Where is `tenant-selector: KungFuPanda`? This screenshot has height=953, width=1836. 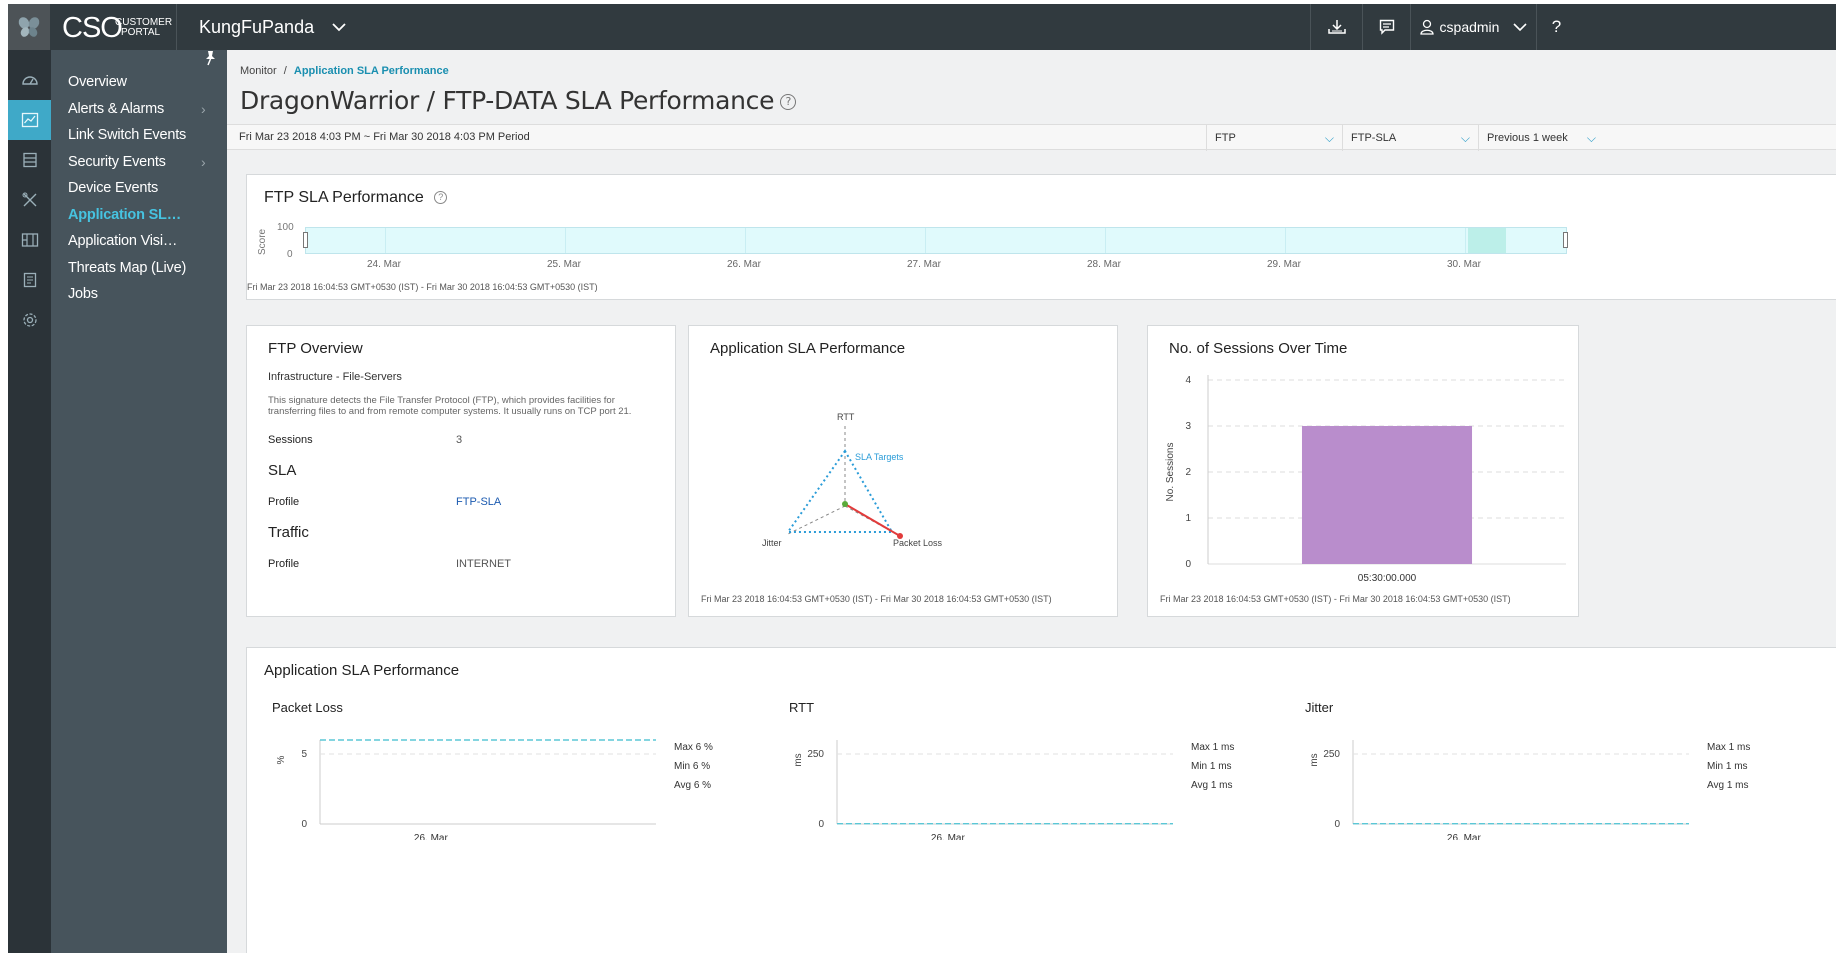 tenant-selector: KungFuPanda is located at coordinates (261, 27).